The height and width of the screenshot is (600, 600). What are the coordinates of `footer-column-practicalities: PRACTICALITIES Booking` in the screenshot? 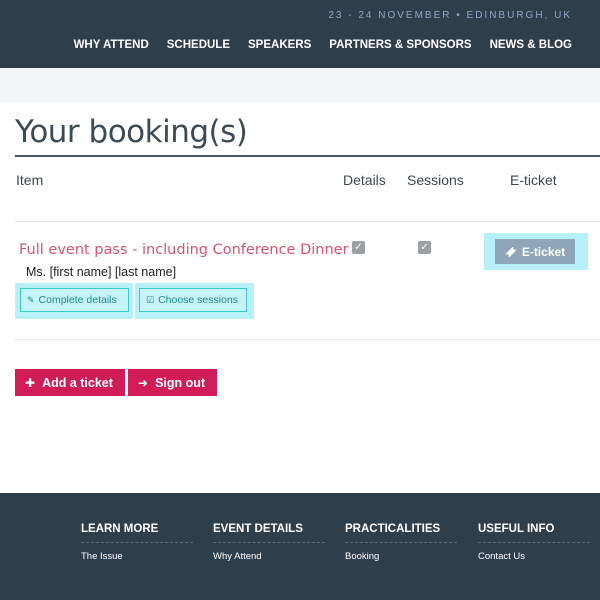 It's located at (401, 542).